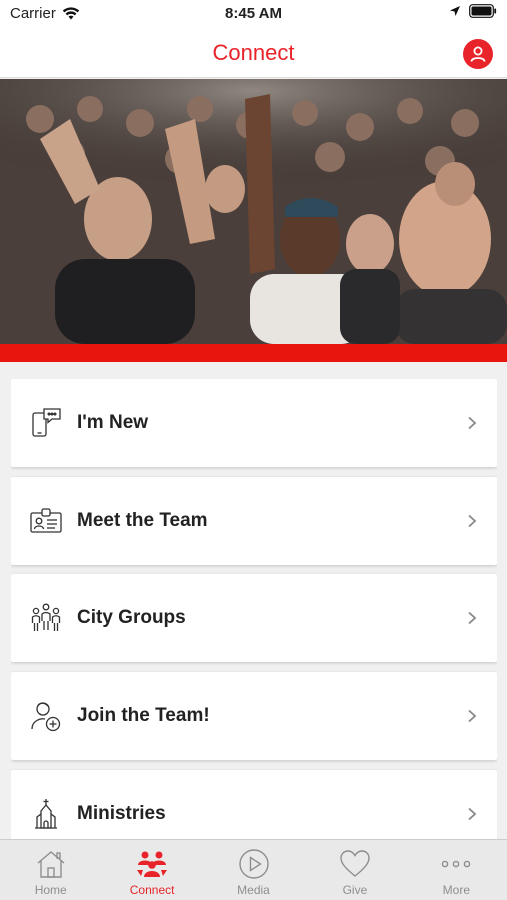  Describe the element at coordinates (51, 864) in the screenshot. I see `home-icon` at that location.